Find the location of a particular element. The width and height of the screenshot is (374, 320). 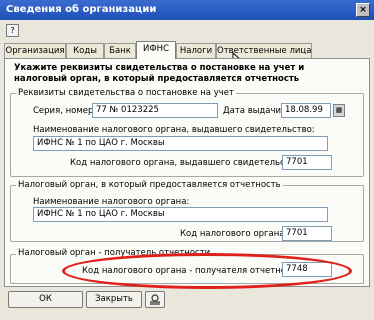

toolbar-extra-button is located at coordinates (155, 299).